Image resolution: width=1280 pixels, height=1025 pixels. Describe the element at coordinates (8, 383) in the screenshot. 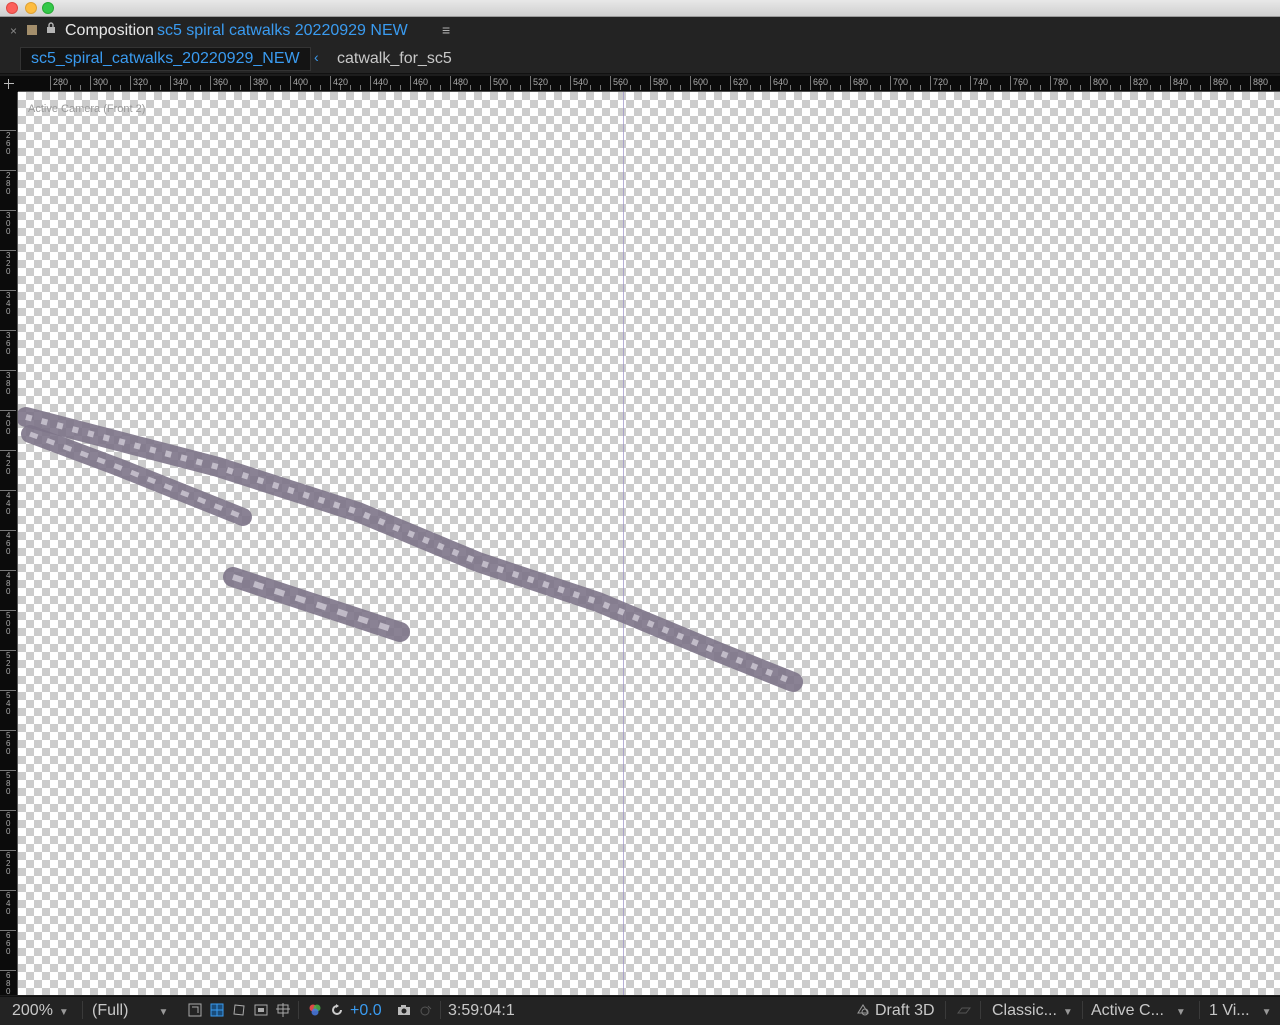

I see `ruler-label: 380` at that location.